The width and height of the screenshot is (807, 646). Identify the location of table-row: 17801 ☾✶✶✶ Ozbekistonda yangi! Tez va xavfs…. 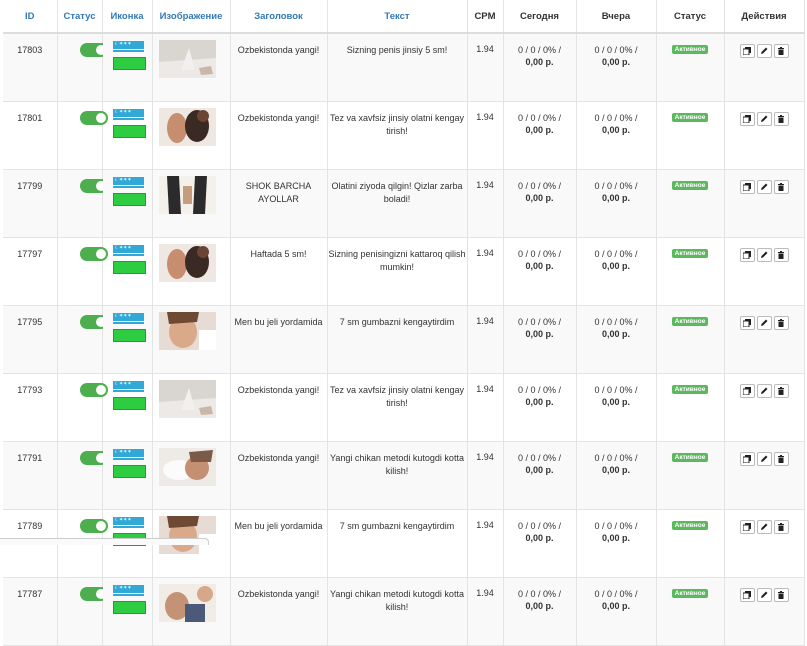
(404, 135).